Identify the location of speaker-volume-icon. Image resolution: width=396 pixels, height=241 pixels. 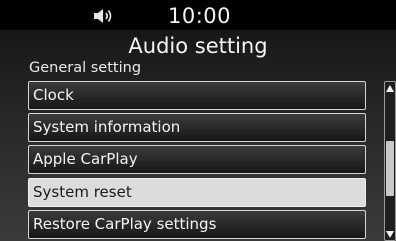
(103, 16).